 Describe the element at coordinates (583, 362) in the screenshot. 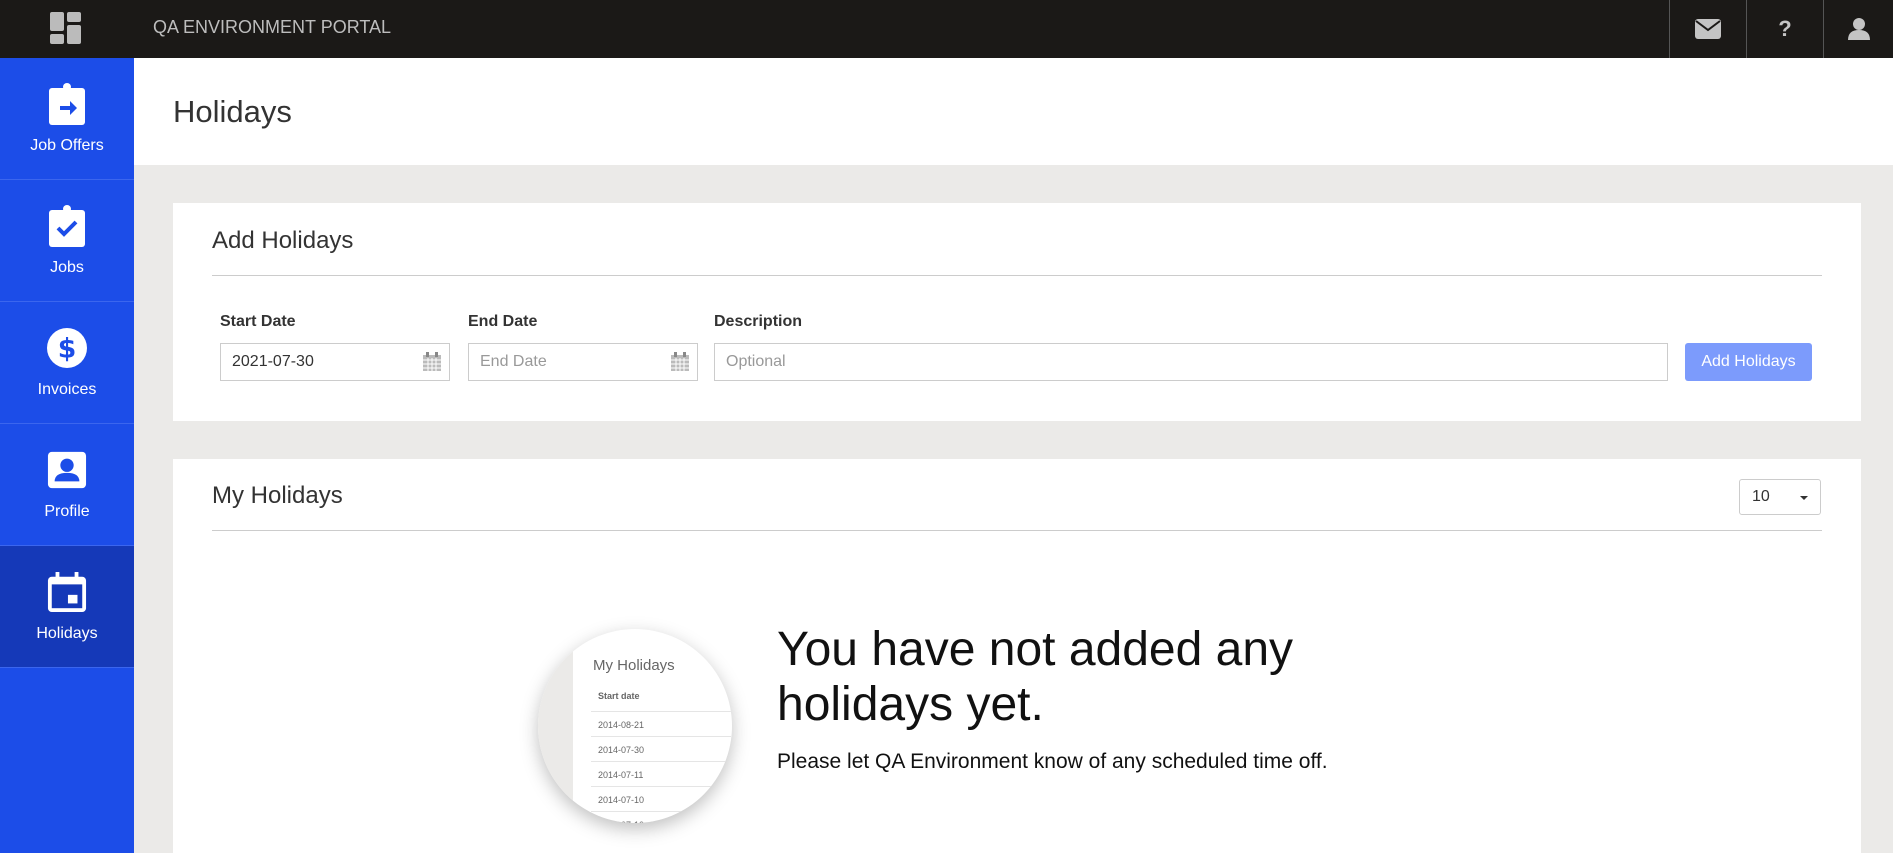

I see `end-date-input: End Date` at that location.